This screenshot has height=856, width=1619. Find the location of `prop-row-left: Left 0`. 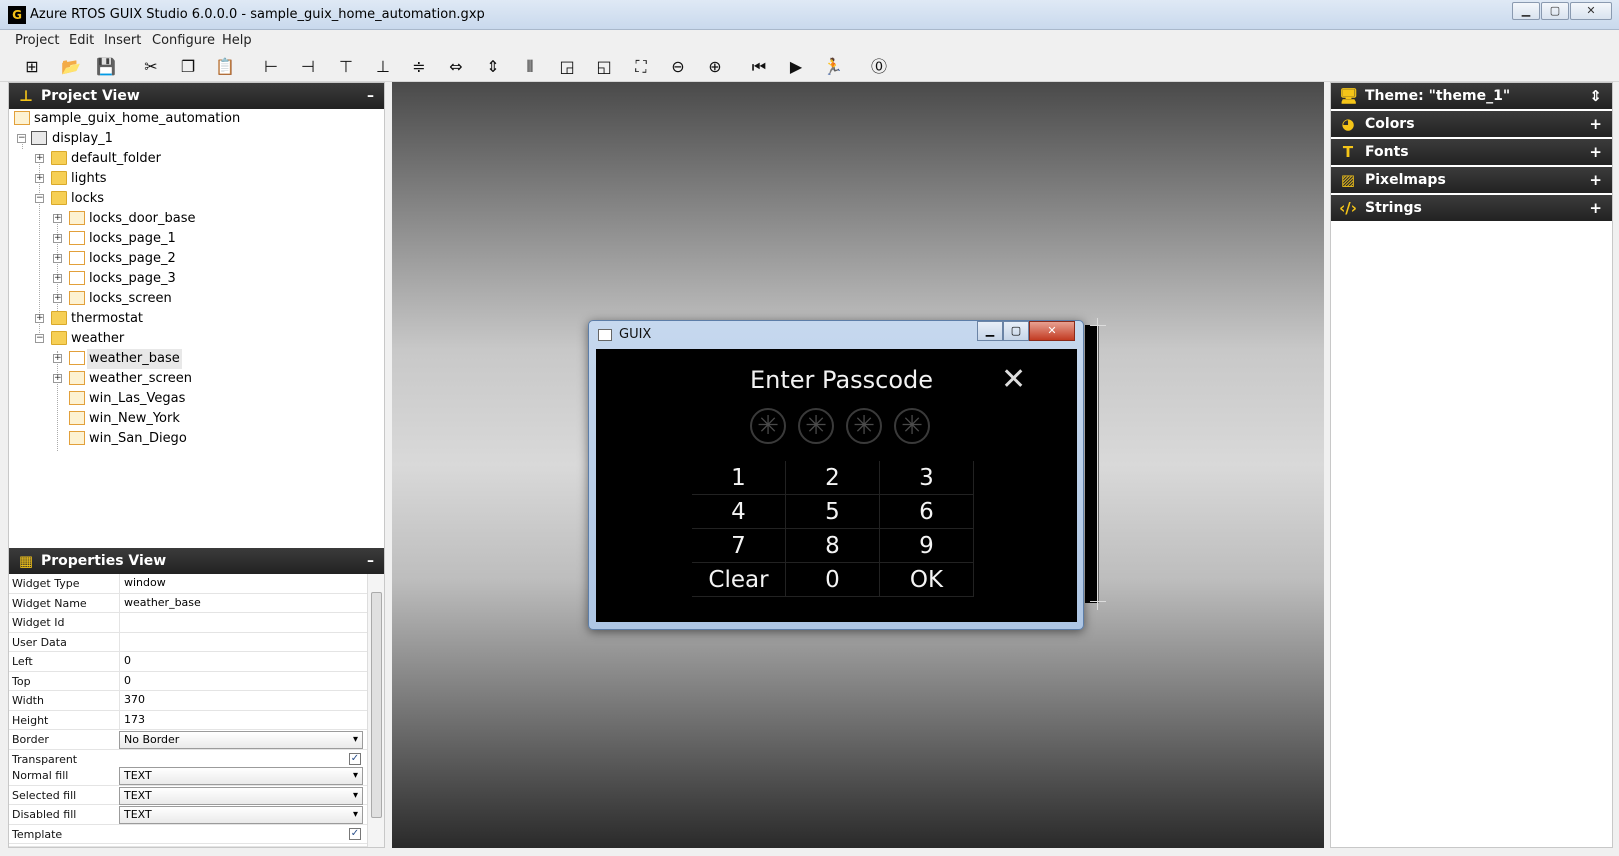

prop-row-left: Left 0 is located at coordinates (188, 662).